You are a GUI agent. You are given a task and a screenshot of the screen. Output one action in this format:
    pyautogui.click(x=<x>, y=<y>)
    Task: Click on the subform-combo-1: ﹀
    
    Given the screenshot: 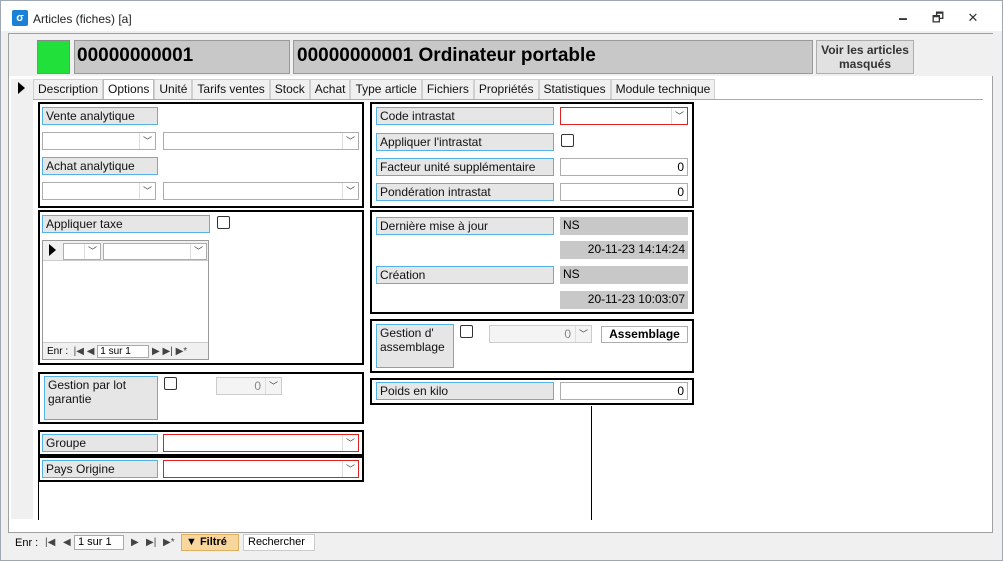 What is the action you would take?
    pyautogui.click(x=82, y=251)
    